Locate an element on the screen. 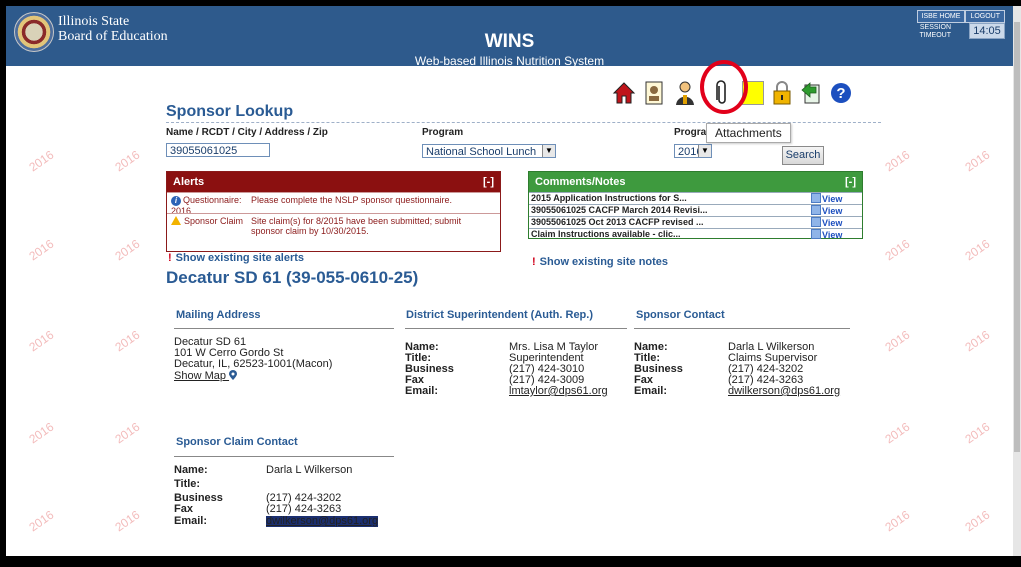 This screenshot has width=1021, height=567. warning-icon is located at coordinates (176, 220).